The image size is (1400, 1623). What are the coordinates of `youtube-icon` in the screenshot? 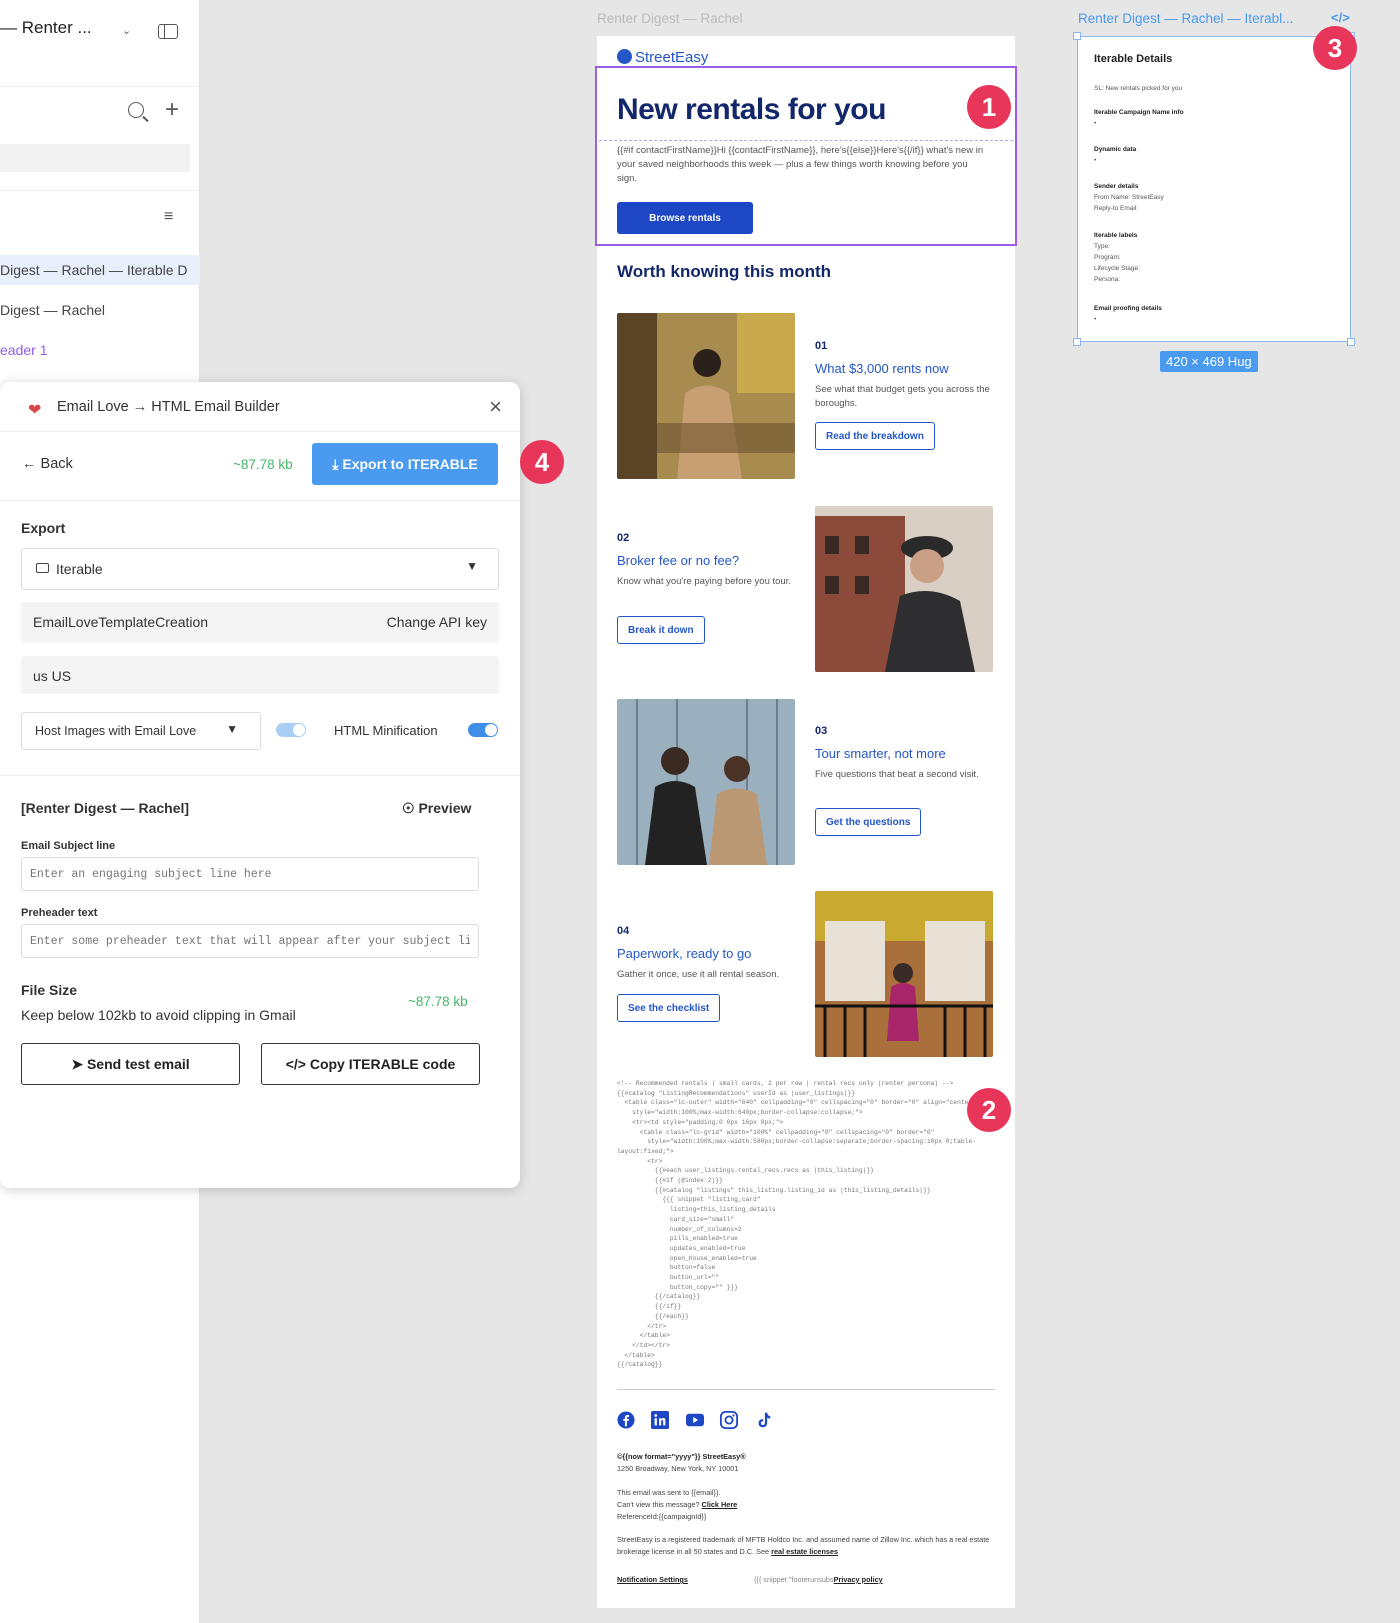 It's located at (694, 1420).